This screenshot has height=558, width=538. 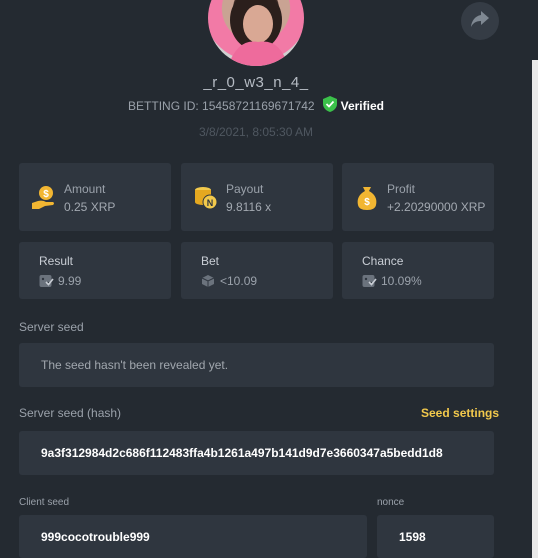 What do you see at coordinates (210, 261) in the screenshot?
I see `bet-label: Bet` at bounding box center [210, 261].